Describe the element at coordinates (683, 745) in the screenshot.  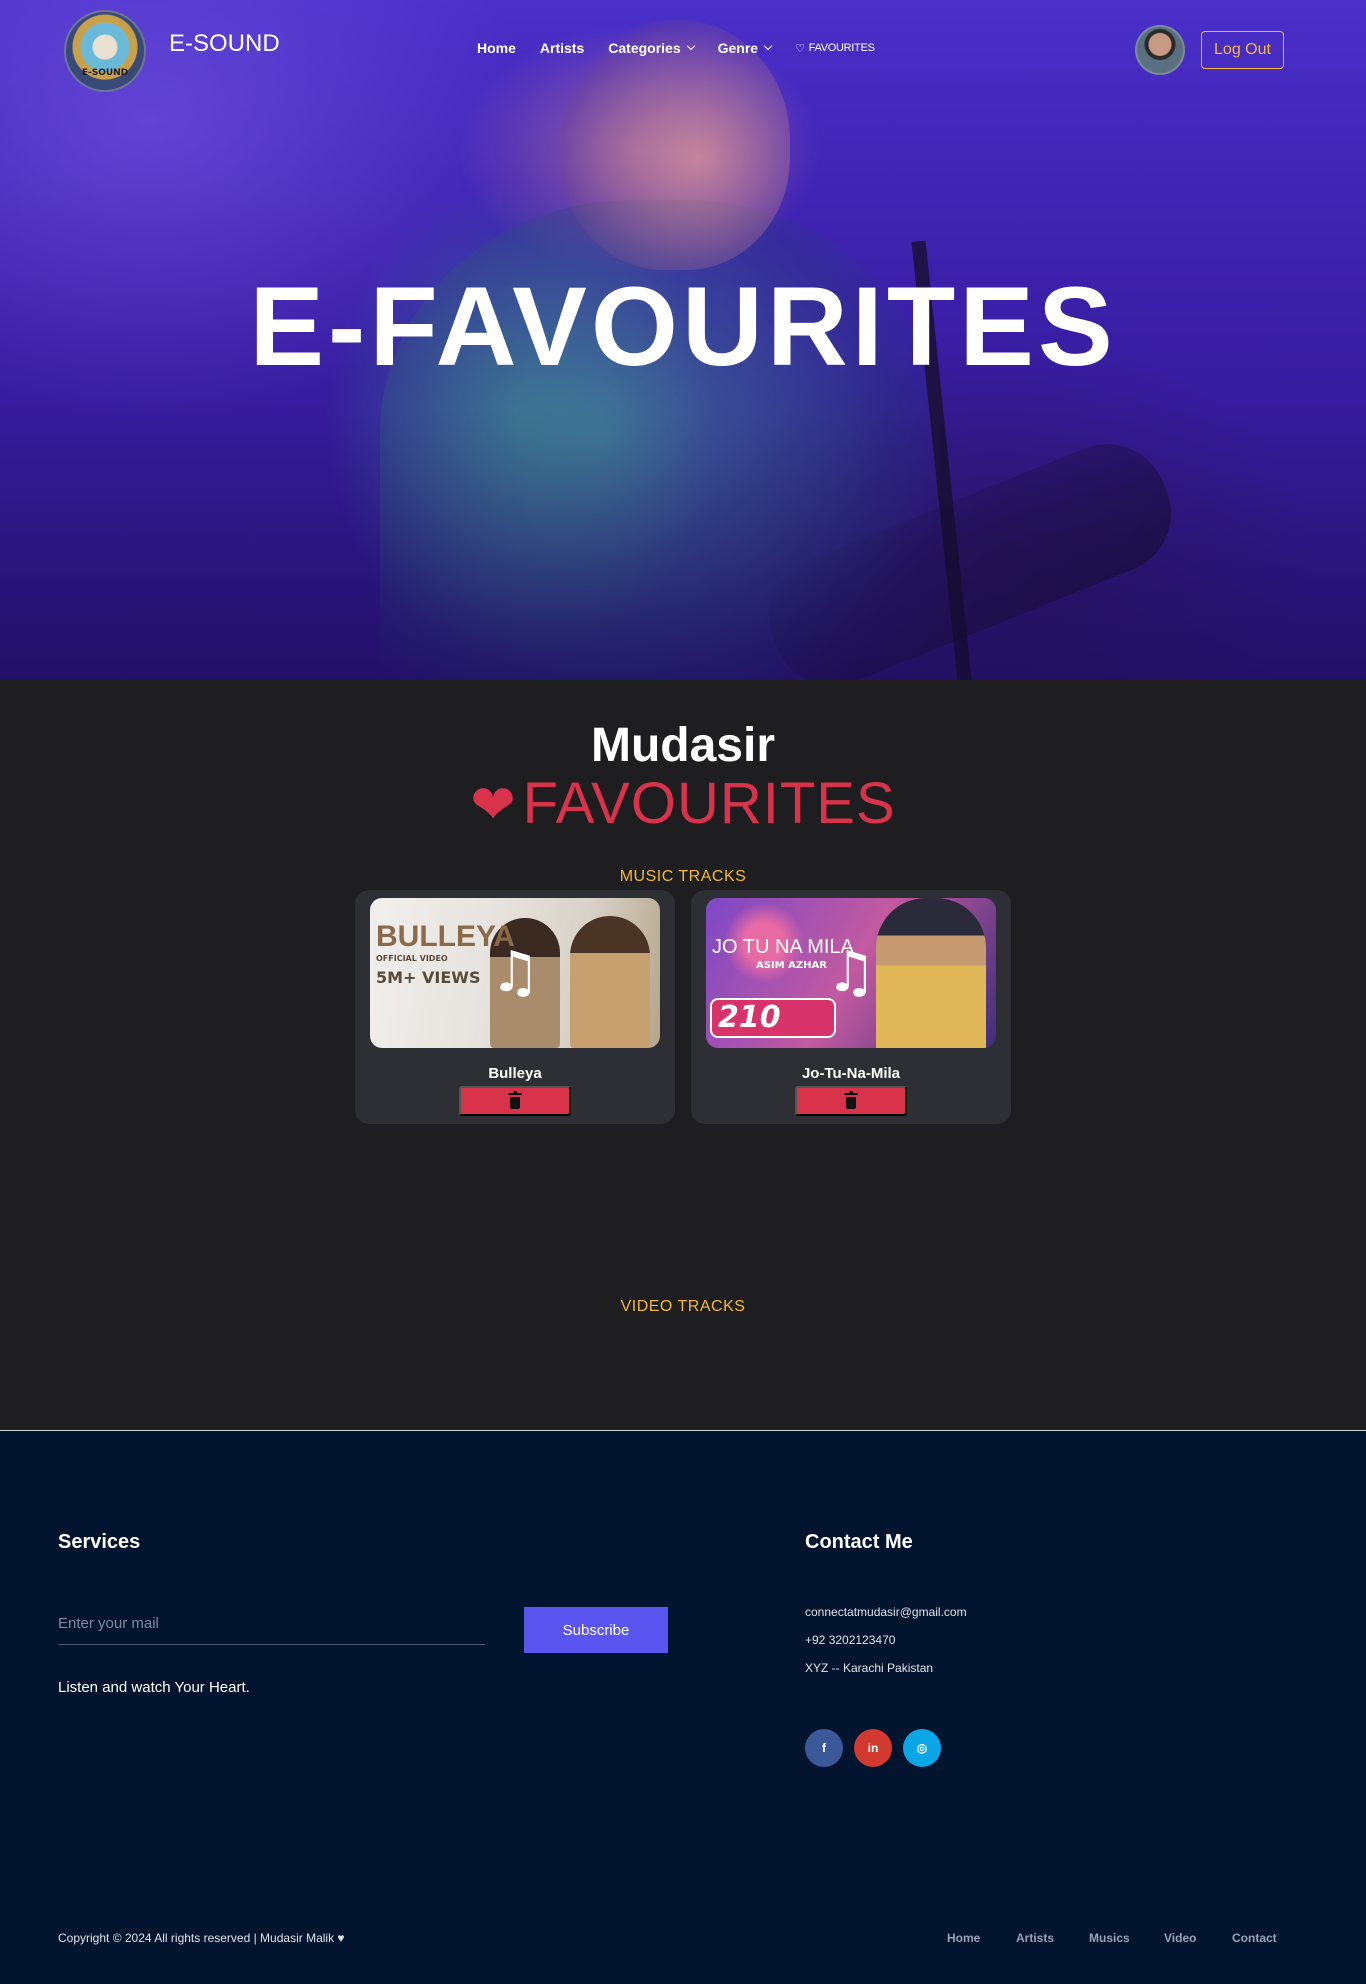
I see `user-name-heading: Mudasir` at that location.